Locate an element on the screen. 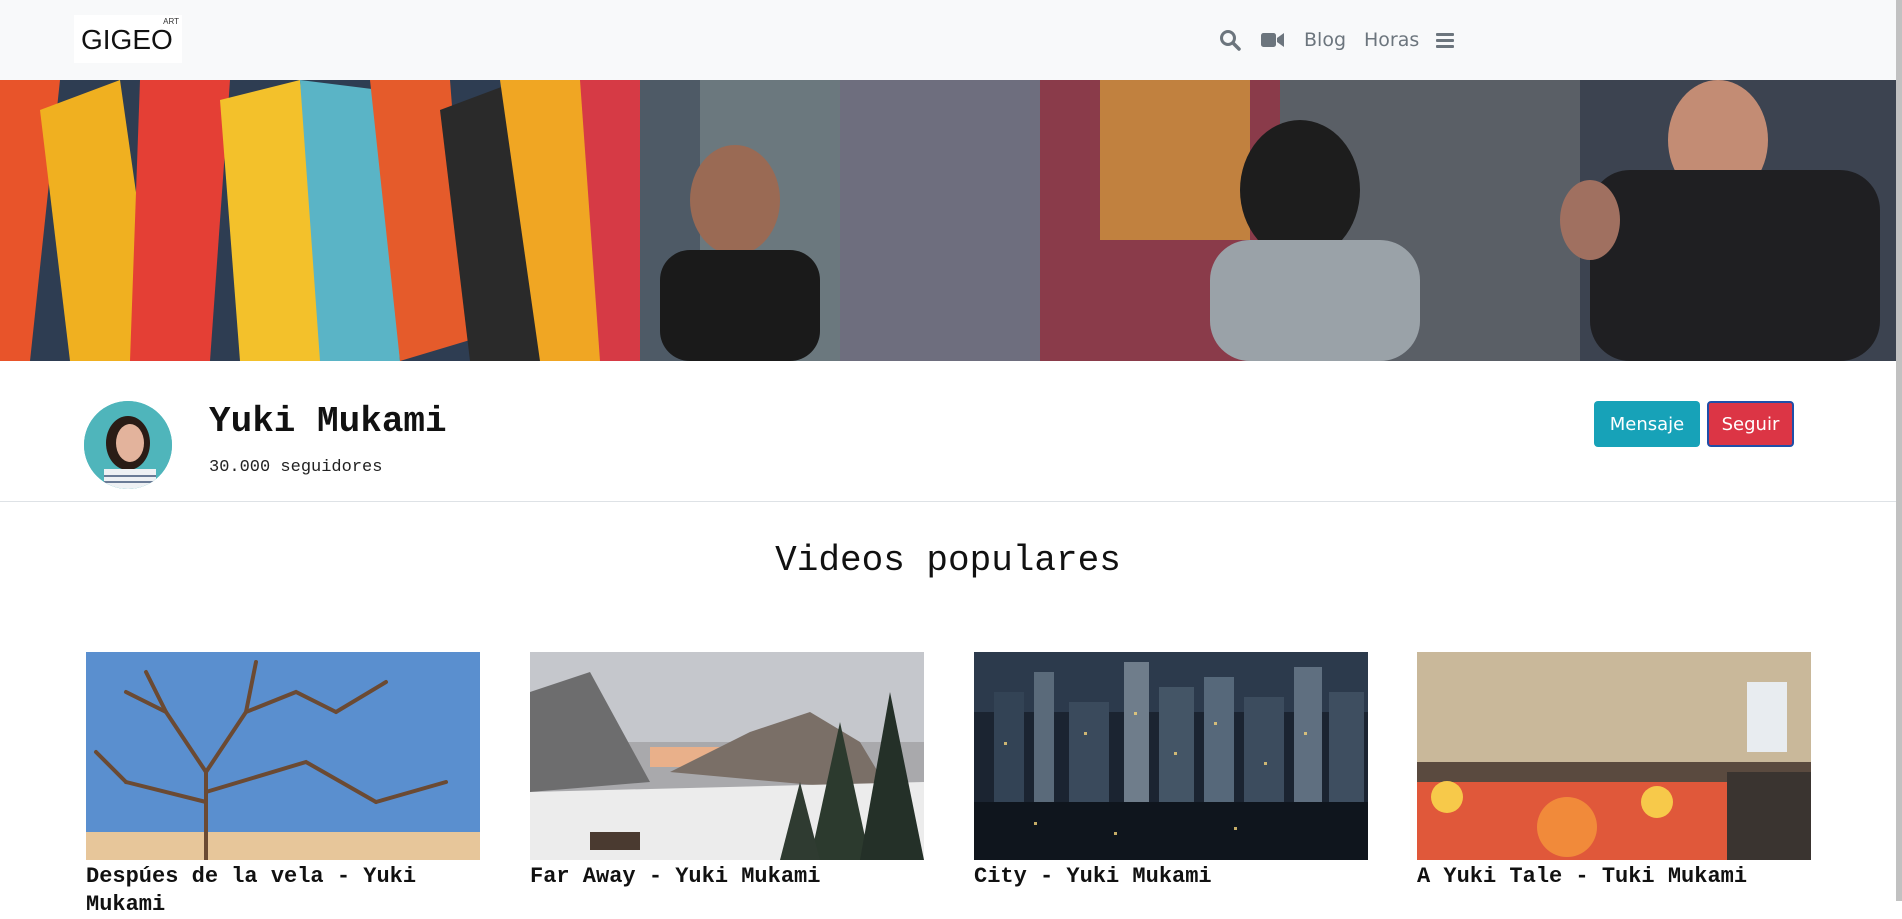 The image size is (1902, 919). top-navbar: GIGEO ART Blog Horas is located at coordinates (948, 40).